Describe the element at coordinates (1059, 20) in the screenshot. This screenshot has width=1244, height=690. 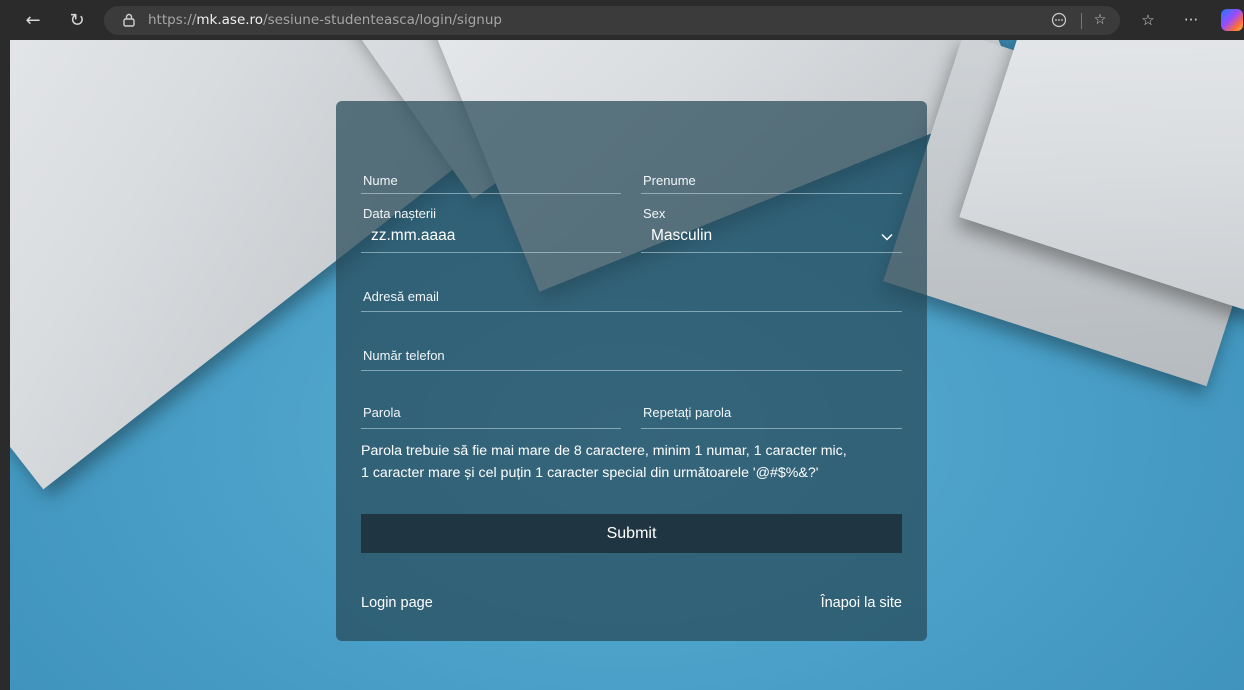
I see `more-circle-icon` at that location.